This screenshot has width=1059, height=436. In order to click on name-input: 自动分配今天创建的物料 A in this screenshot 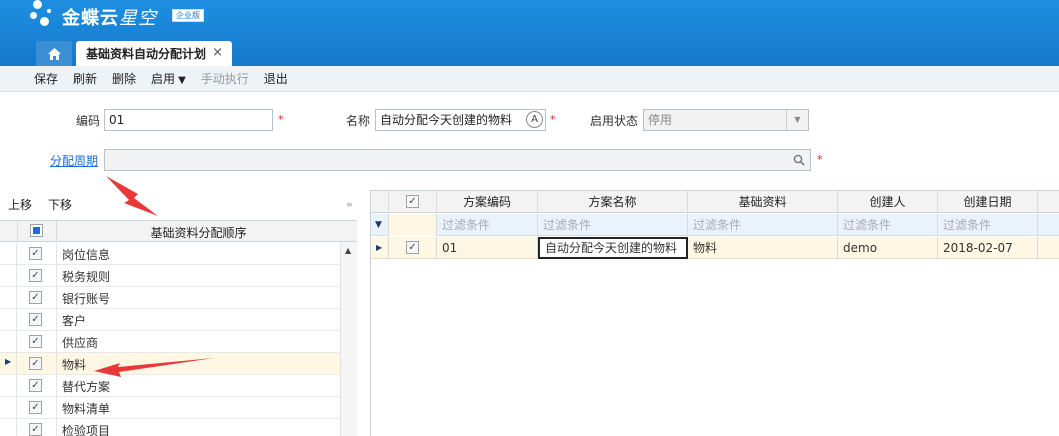, I will do `click(460, 120)`.